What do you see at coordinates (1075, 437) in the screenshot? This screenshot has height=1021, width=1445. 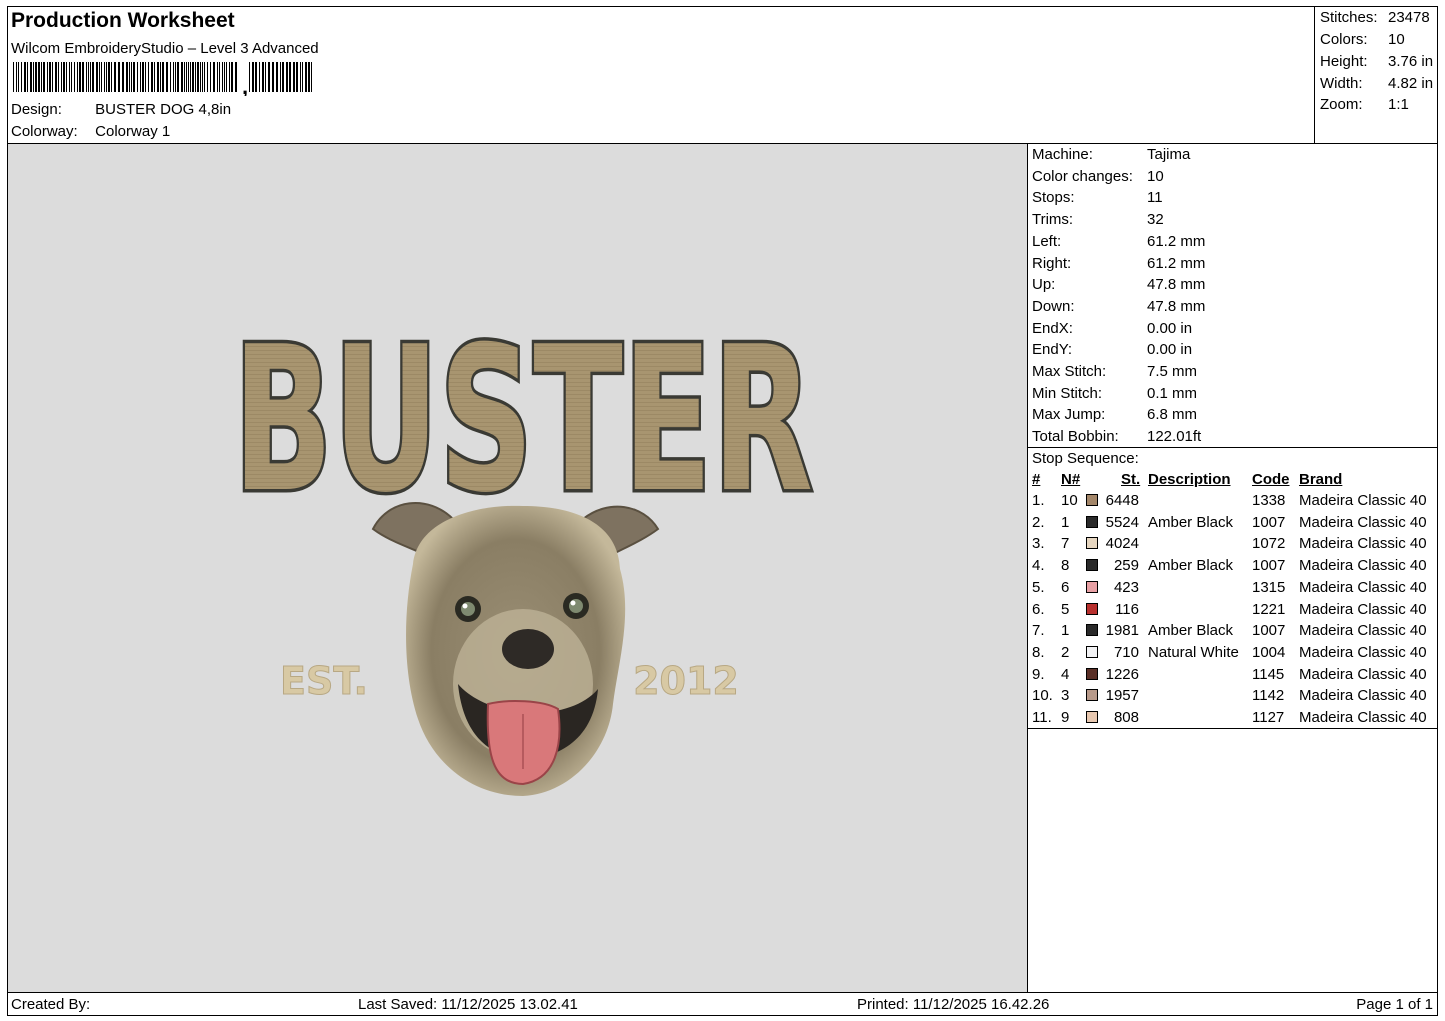 I see `machine-info-label: Total Bobbin:` at bounding box center [1075, 437].